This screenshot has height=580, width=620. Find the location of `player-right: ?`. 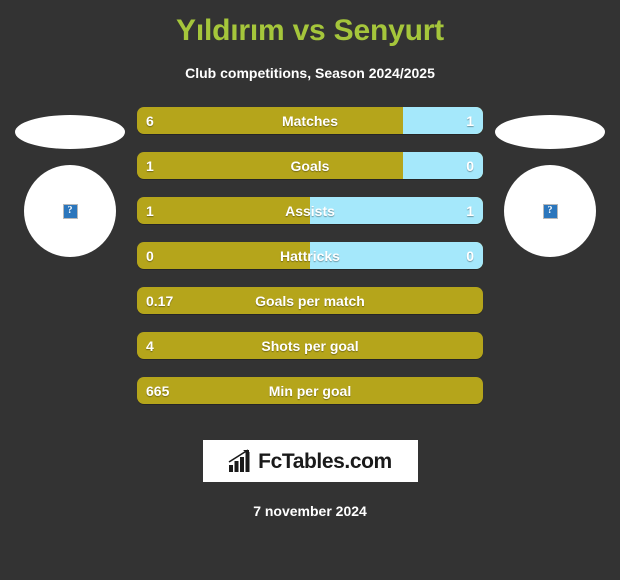

player-right: ? is located at coordinates (550, 178).